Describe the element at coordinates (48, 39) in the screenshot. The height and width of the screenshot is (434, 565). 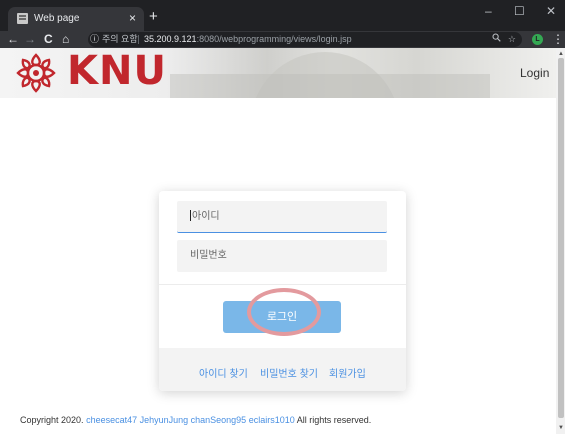
I see `reload-button: C` at that location.